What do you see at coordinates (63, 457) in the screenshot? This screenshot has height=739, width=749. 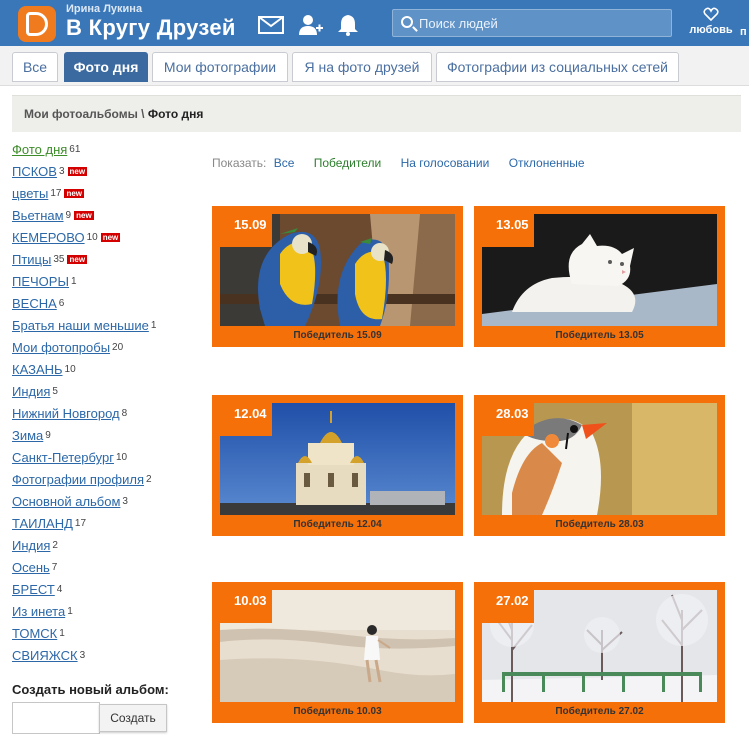 I see `album-link: Санкт-Петербург` at bounding box center [63, 457].